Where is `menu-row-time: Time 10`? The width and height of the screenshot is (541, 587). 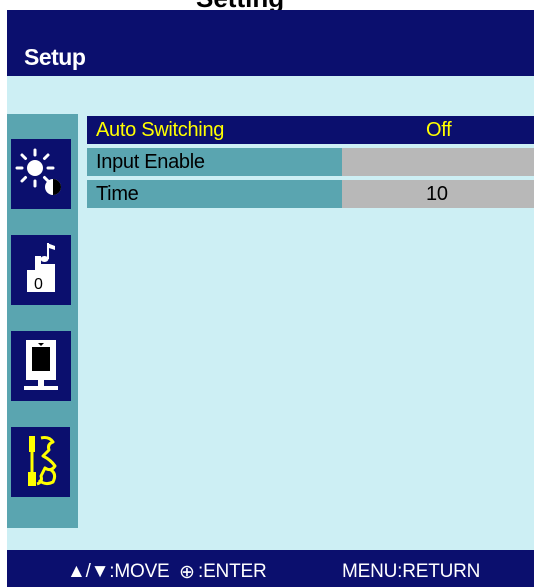 menu-row-time: Time 10 is located at coordinates (310, 194).